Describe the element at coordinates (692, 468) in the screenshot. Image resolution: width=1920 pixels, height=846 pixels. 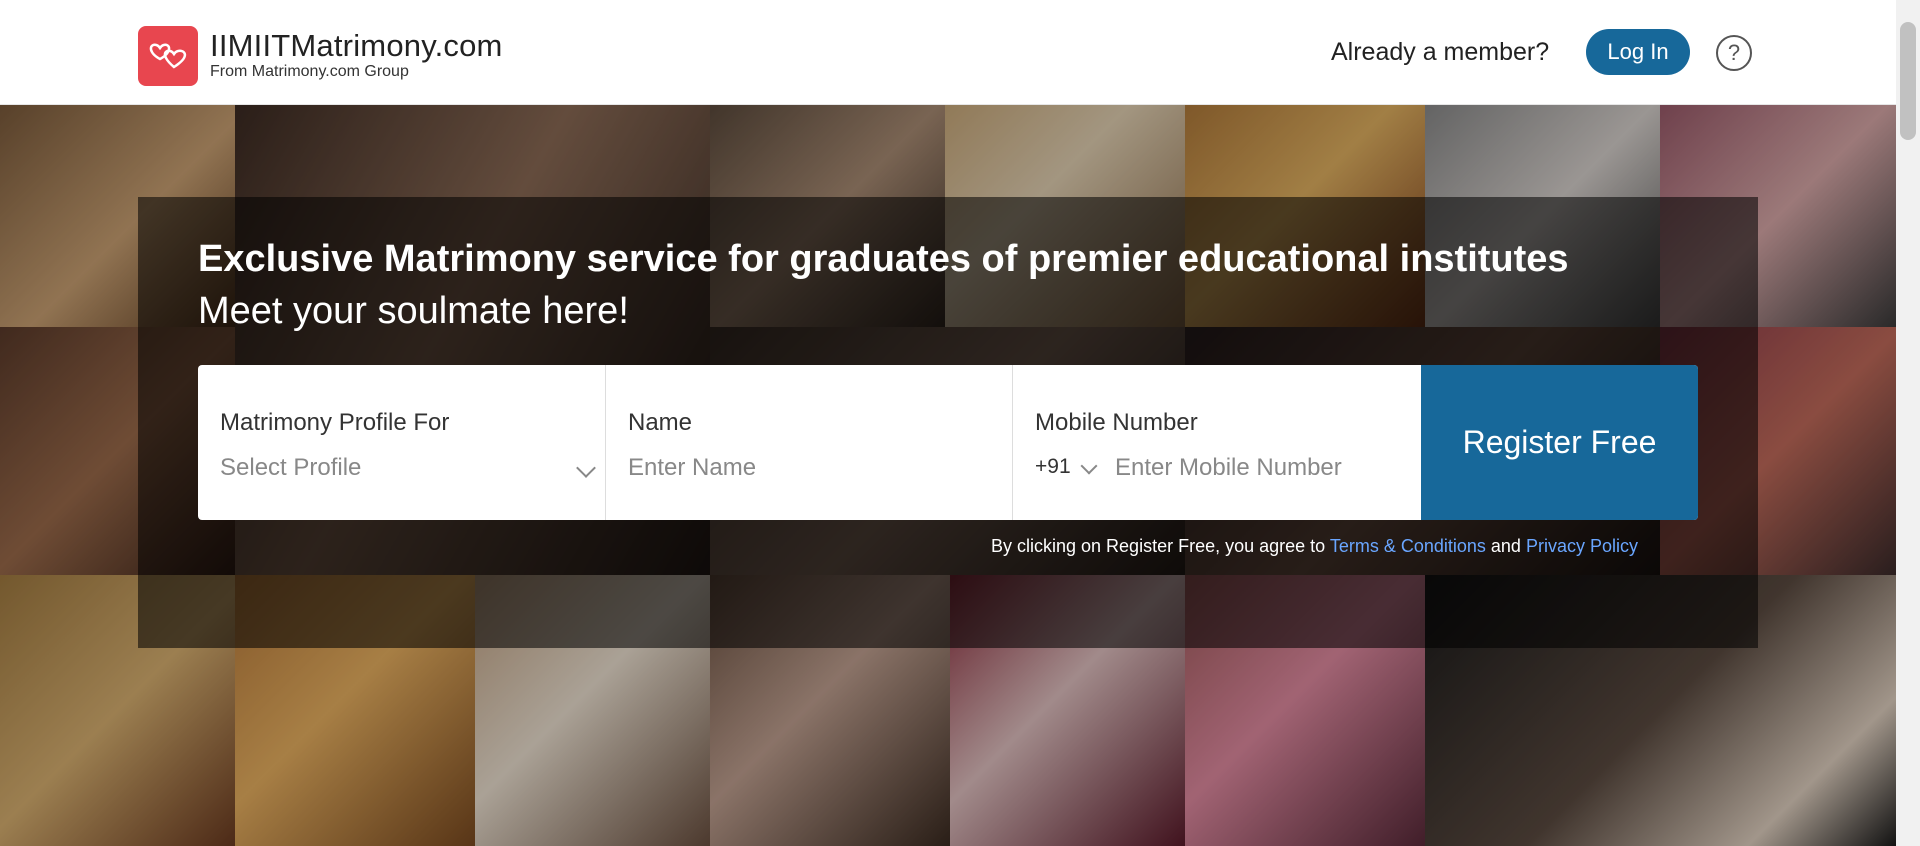
I see `name-input: Enter Name` at that location.